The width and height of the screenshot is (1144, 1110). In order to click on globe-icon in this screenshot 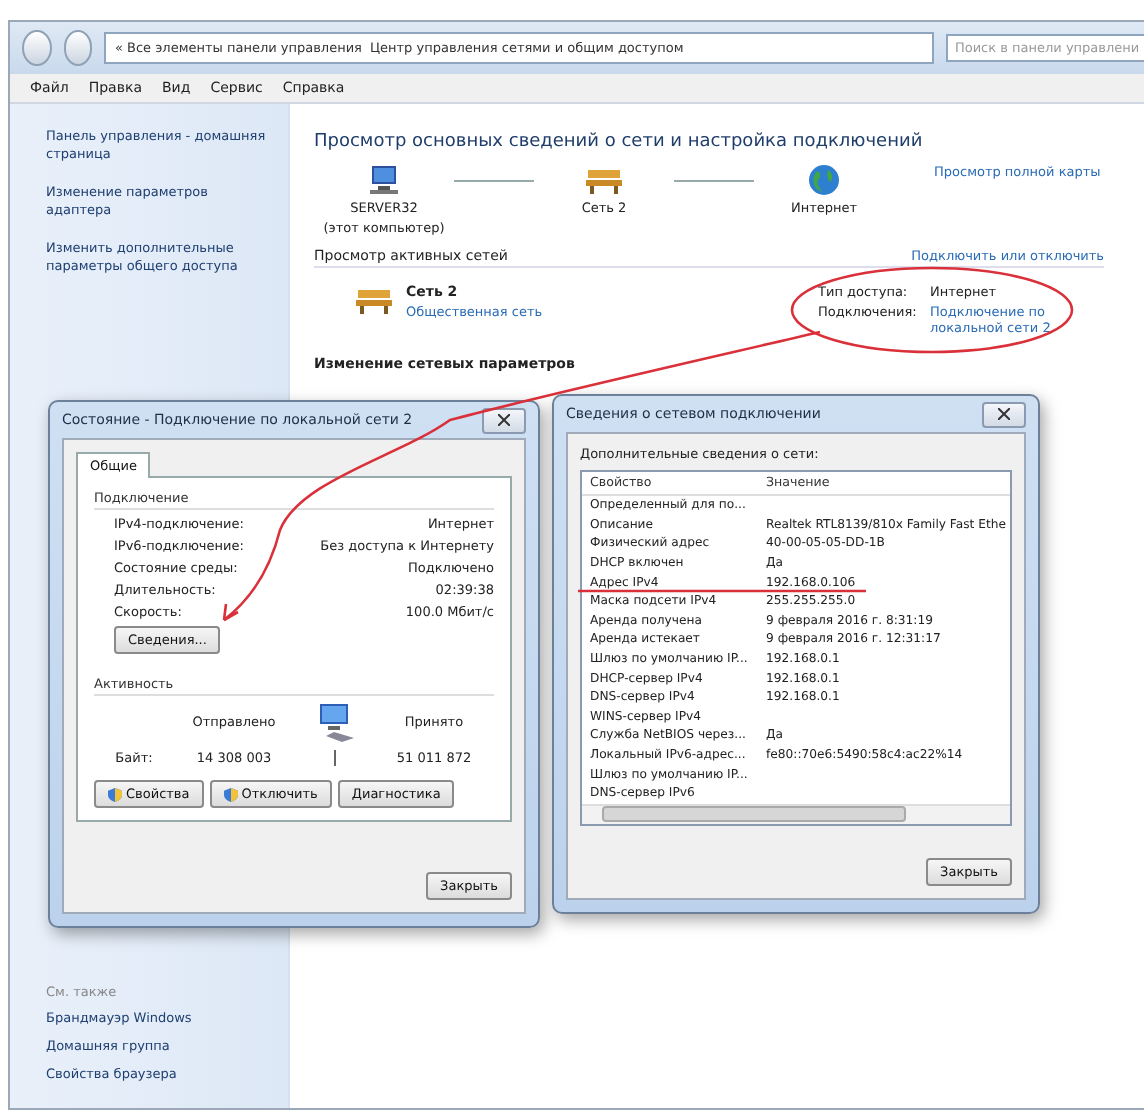, I will do `click(824, 180)`.